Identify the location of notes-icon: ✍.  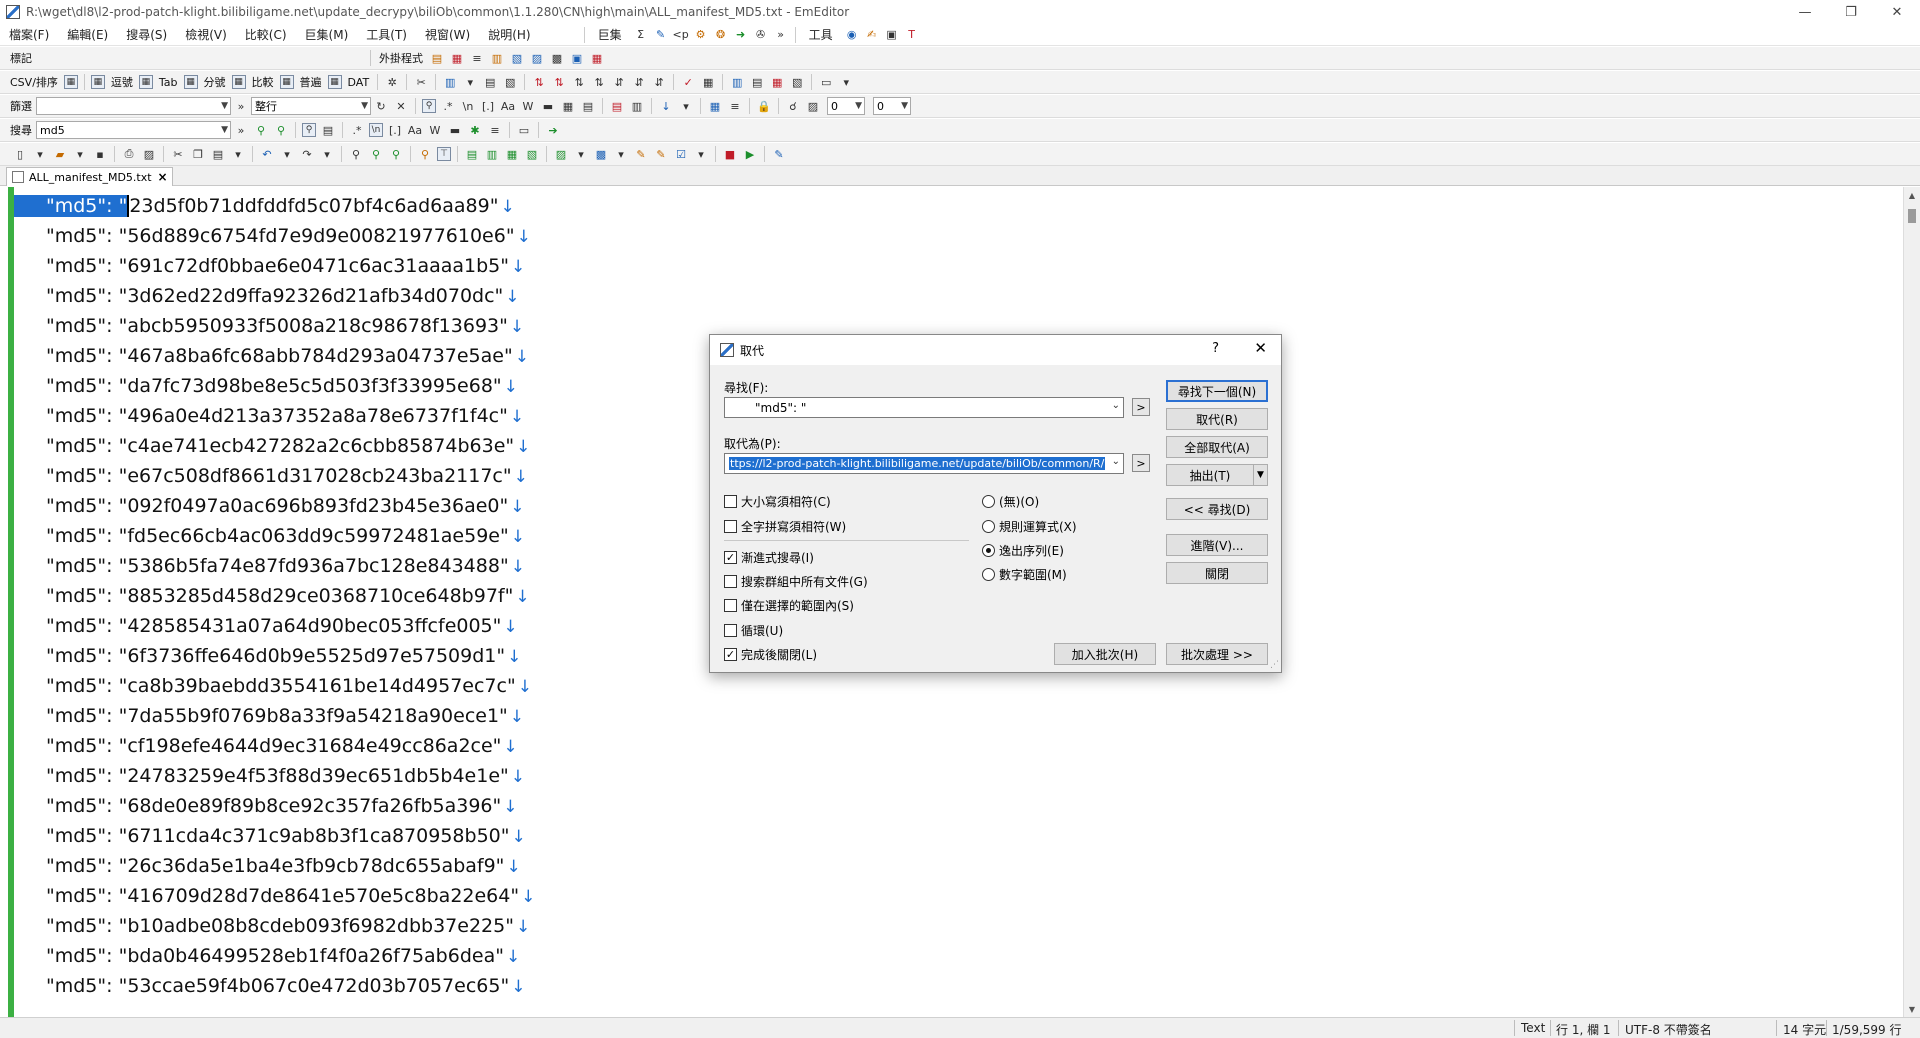
(872, 35).